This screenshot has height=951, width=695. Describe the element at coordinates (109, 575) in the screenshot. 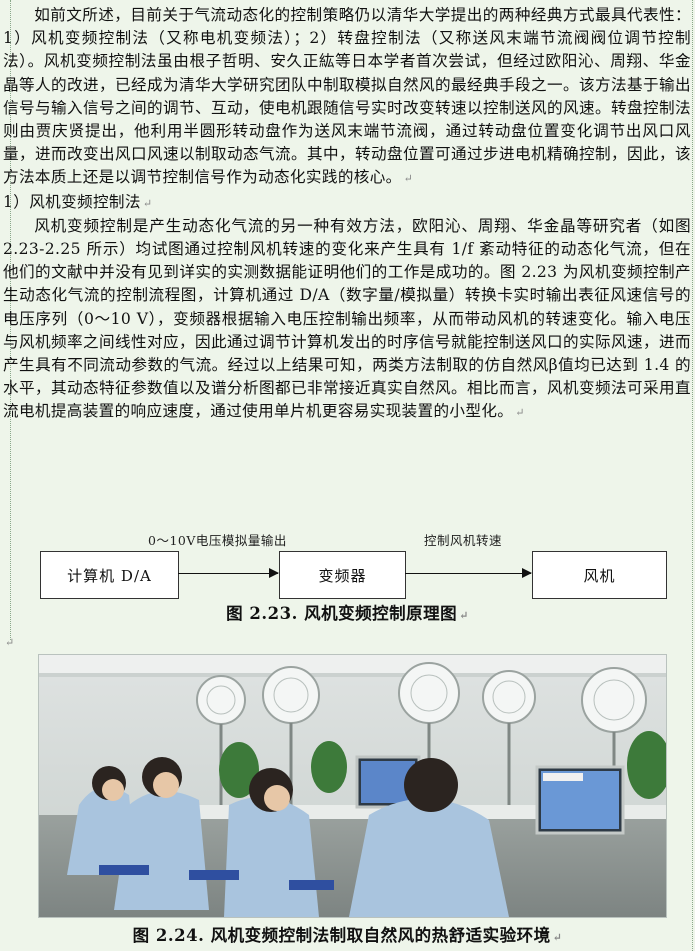

I see `flow-box-computer-da: 计算机 D/A` at that location.